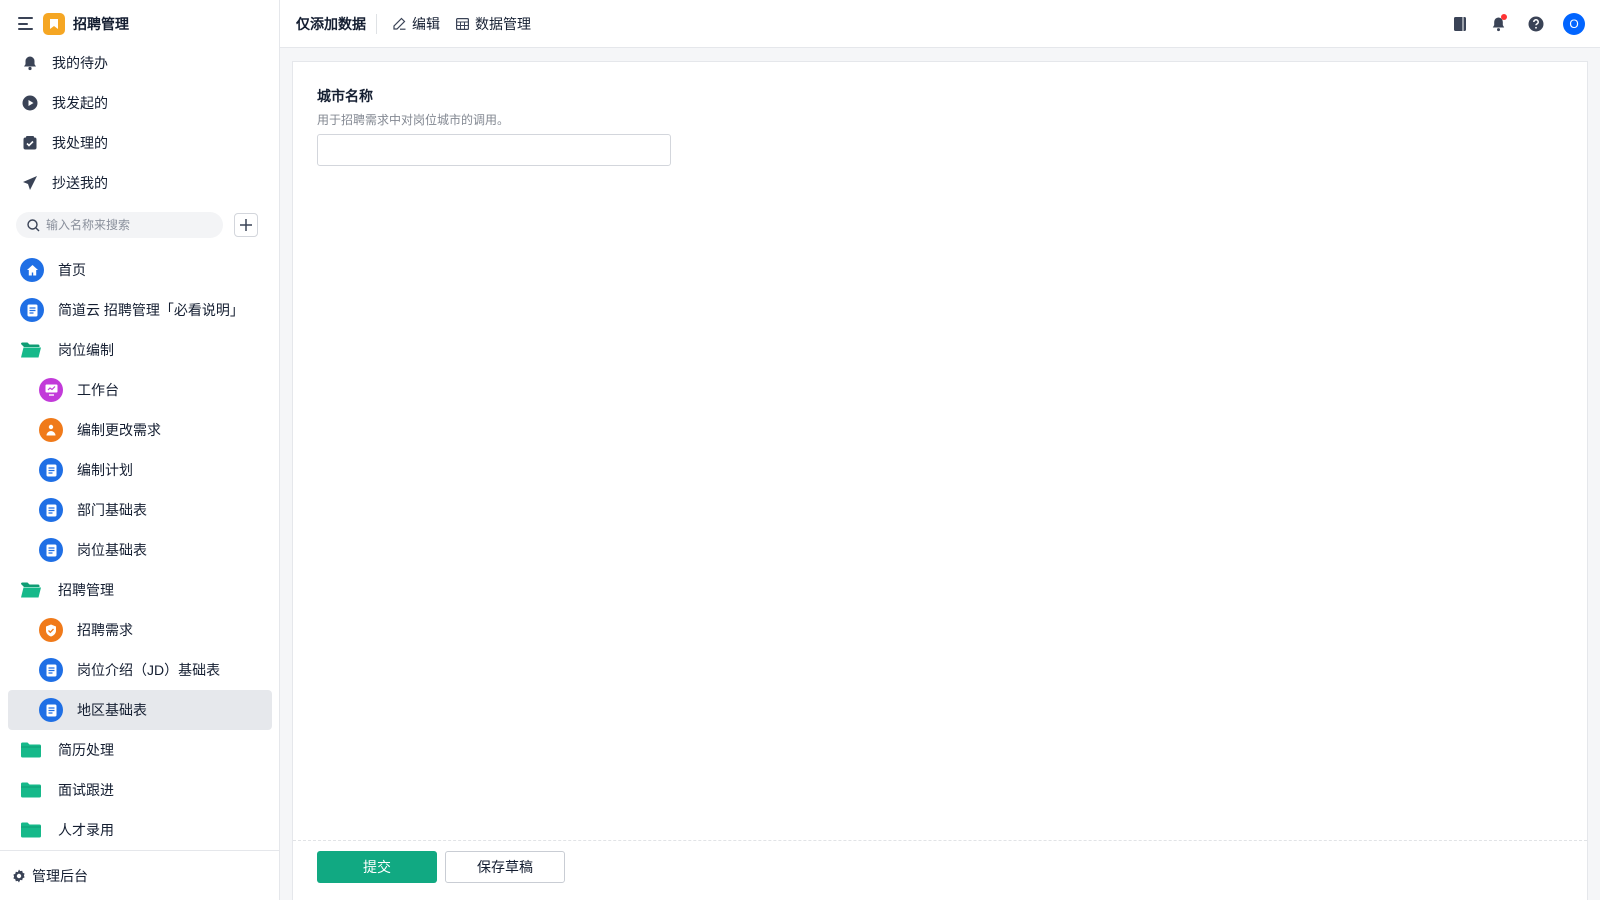 This screenshot has height=900, width=1600. I want to click on play-circle-icon, so click(30, 103).